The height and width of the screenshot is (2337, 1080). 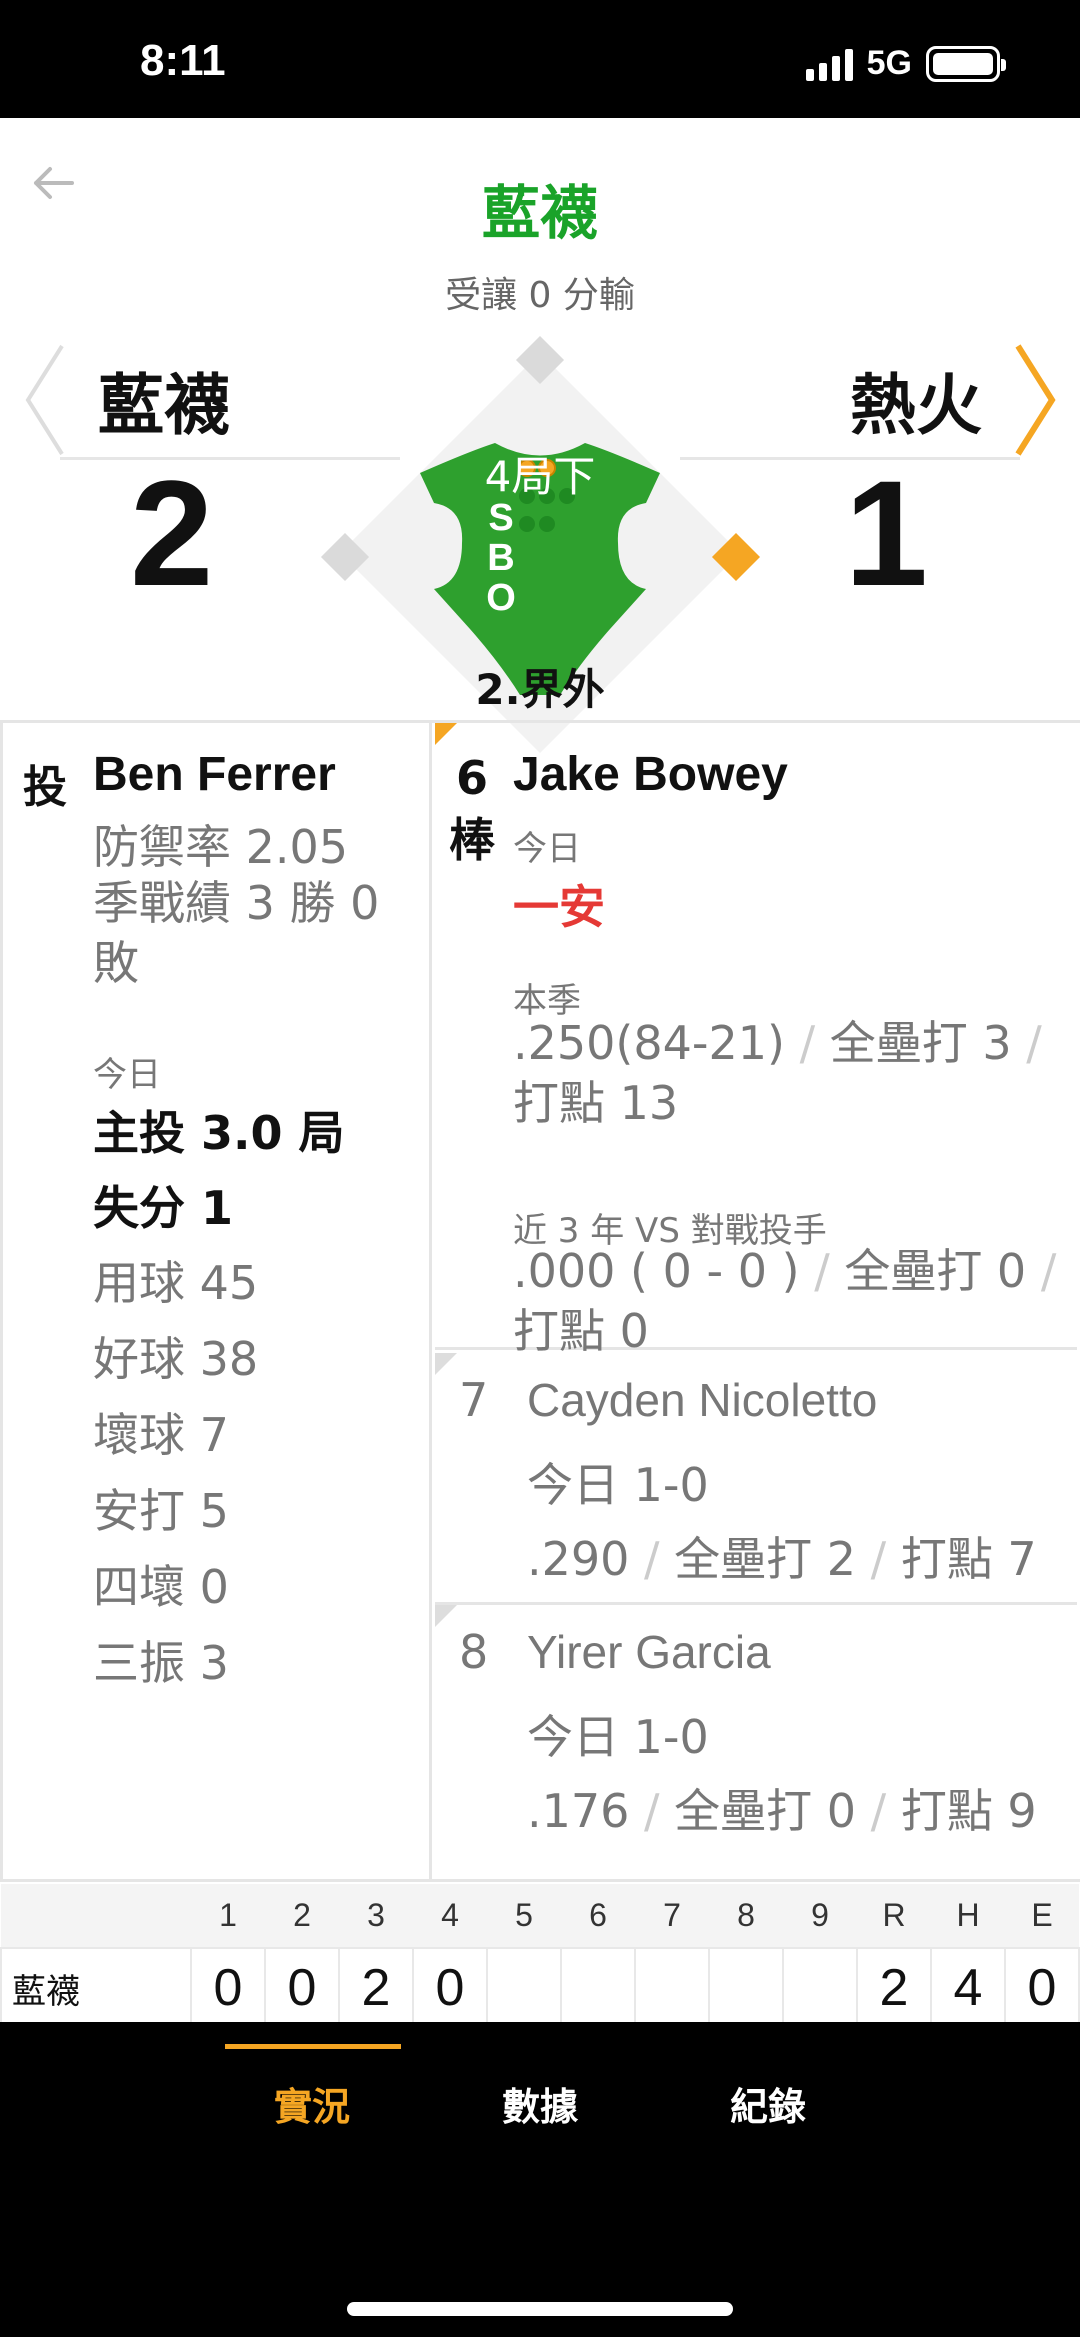 I want to click on strike-label: S, so click(x=501, y=518).